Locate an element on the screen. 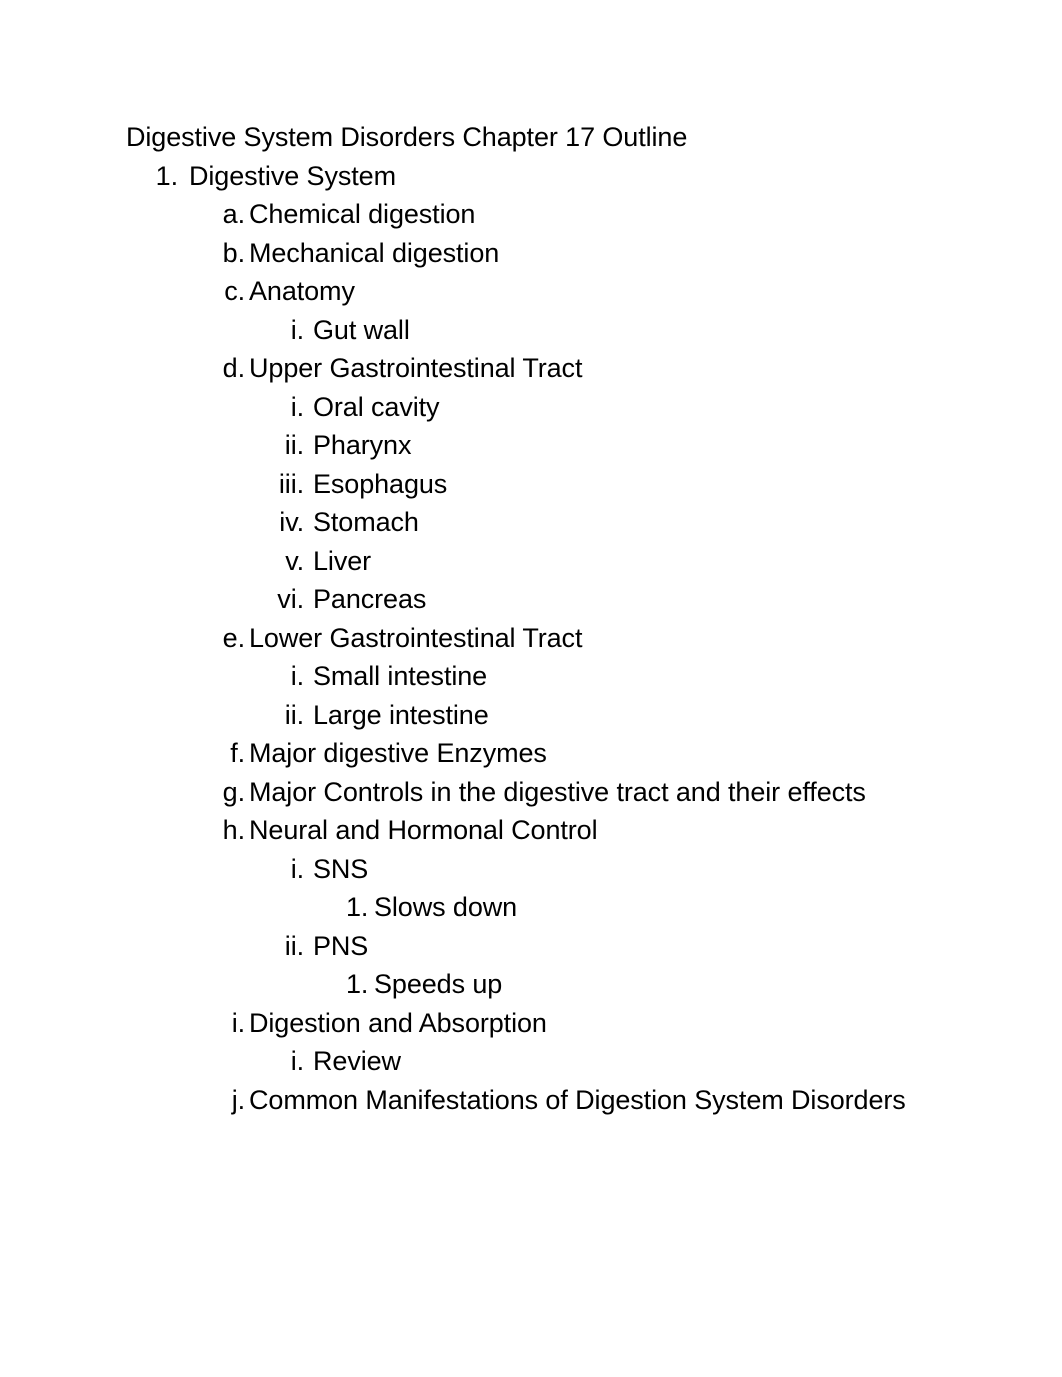 This screenshot has height=1377, width=1062. outline-item: i. Digestion and Absorption is located at coordinates (541, 1023).